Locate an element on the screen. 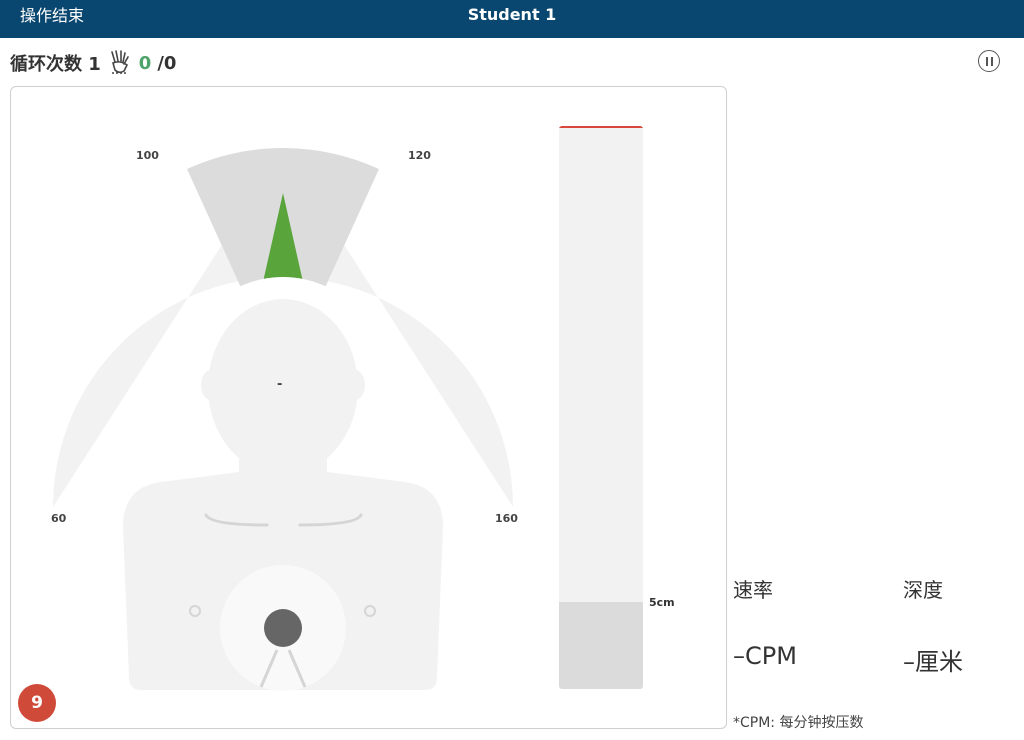  depth-value: –厘米 is located at coordinates (933, 662).